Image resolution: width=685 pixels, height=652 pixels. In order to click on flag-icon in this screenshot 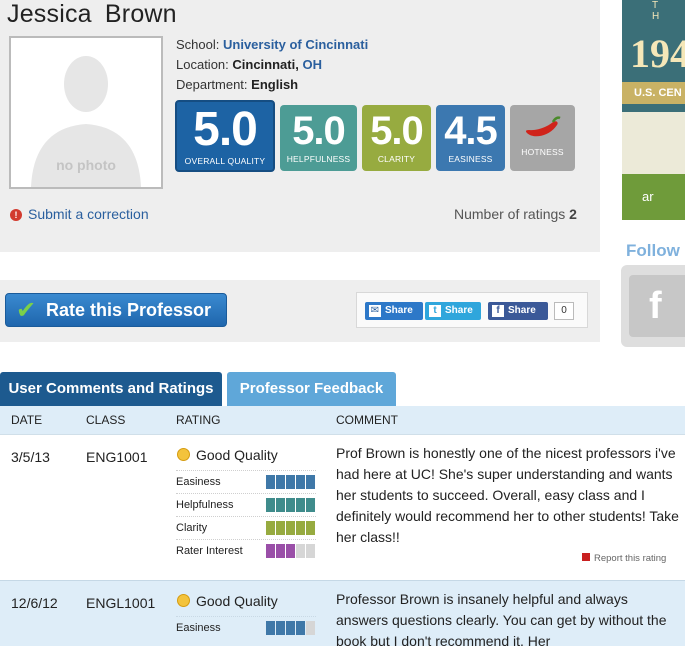, I will do `click(586, 557)`.